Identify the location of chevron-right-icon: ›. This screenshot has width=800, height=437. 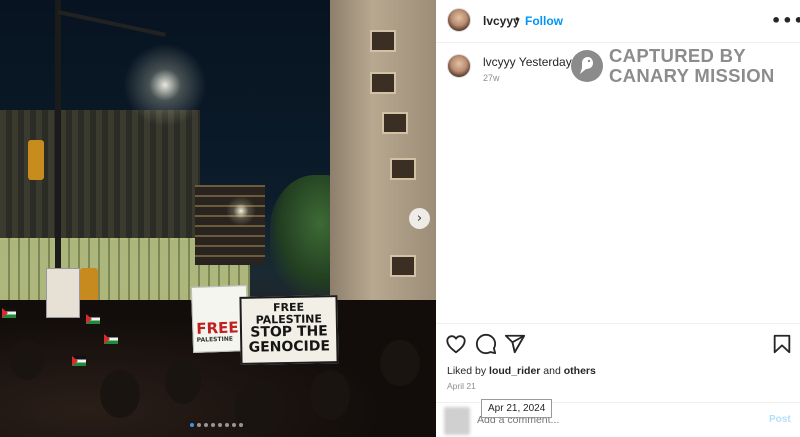
(419, 218).